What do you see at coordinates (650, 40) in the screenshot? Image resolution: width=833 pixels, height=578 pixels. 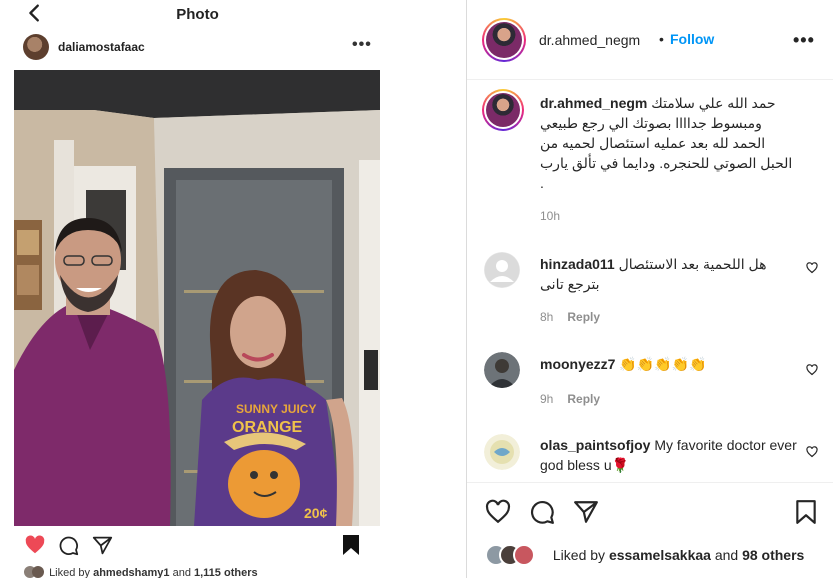 I see `post-header: dr.ahmed_negm • Follow •••` at bounding box center [650, 40].